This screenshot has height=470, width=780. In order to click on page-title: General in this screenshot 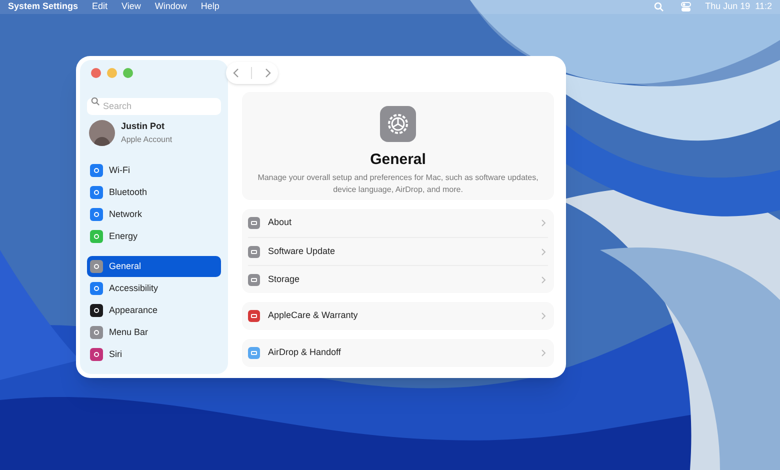, I will do `click(398, 160)`.